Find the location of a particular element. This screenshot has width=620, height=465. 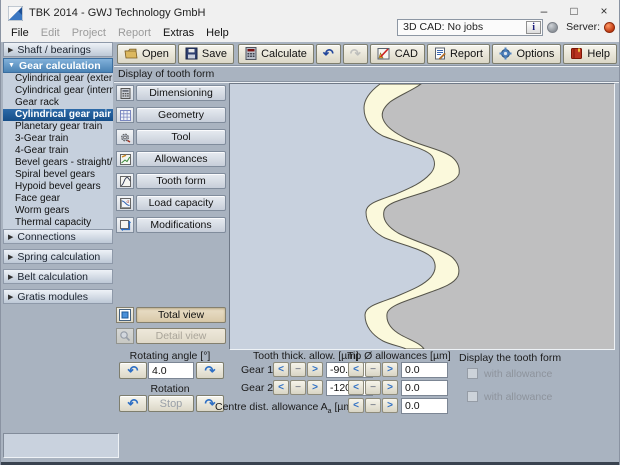

tip1-reset-button: − is located at coordinates (373, 369).